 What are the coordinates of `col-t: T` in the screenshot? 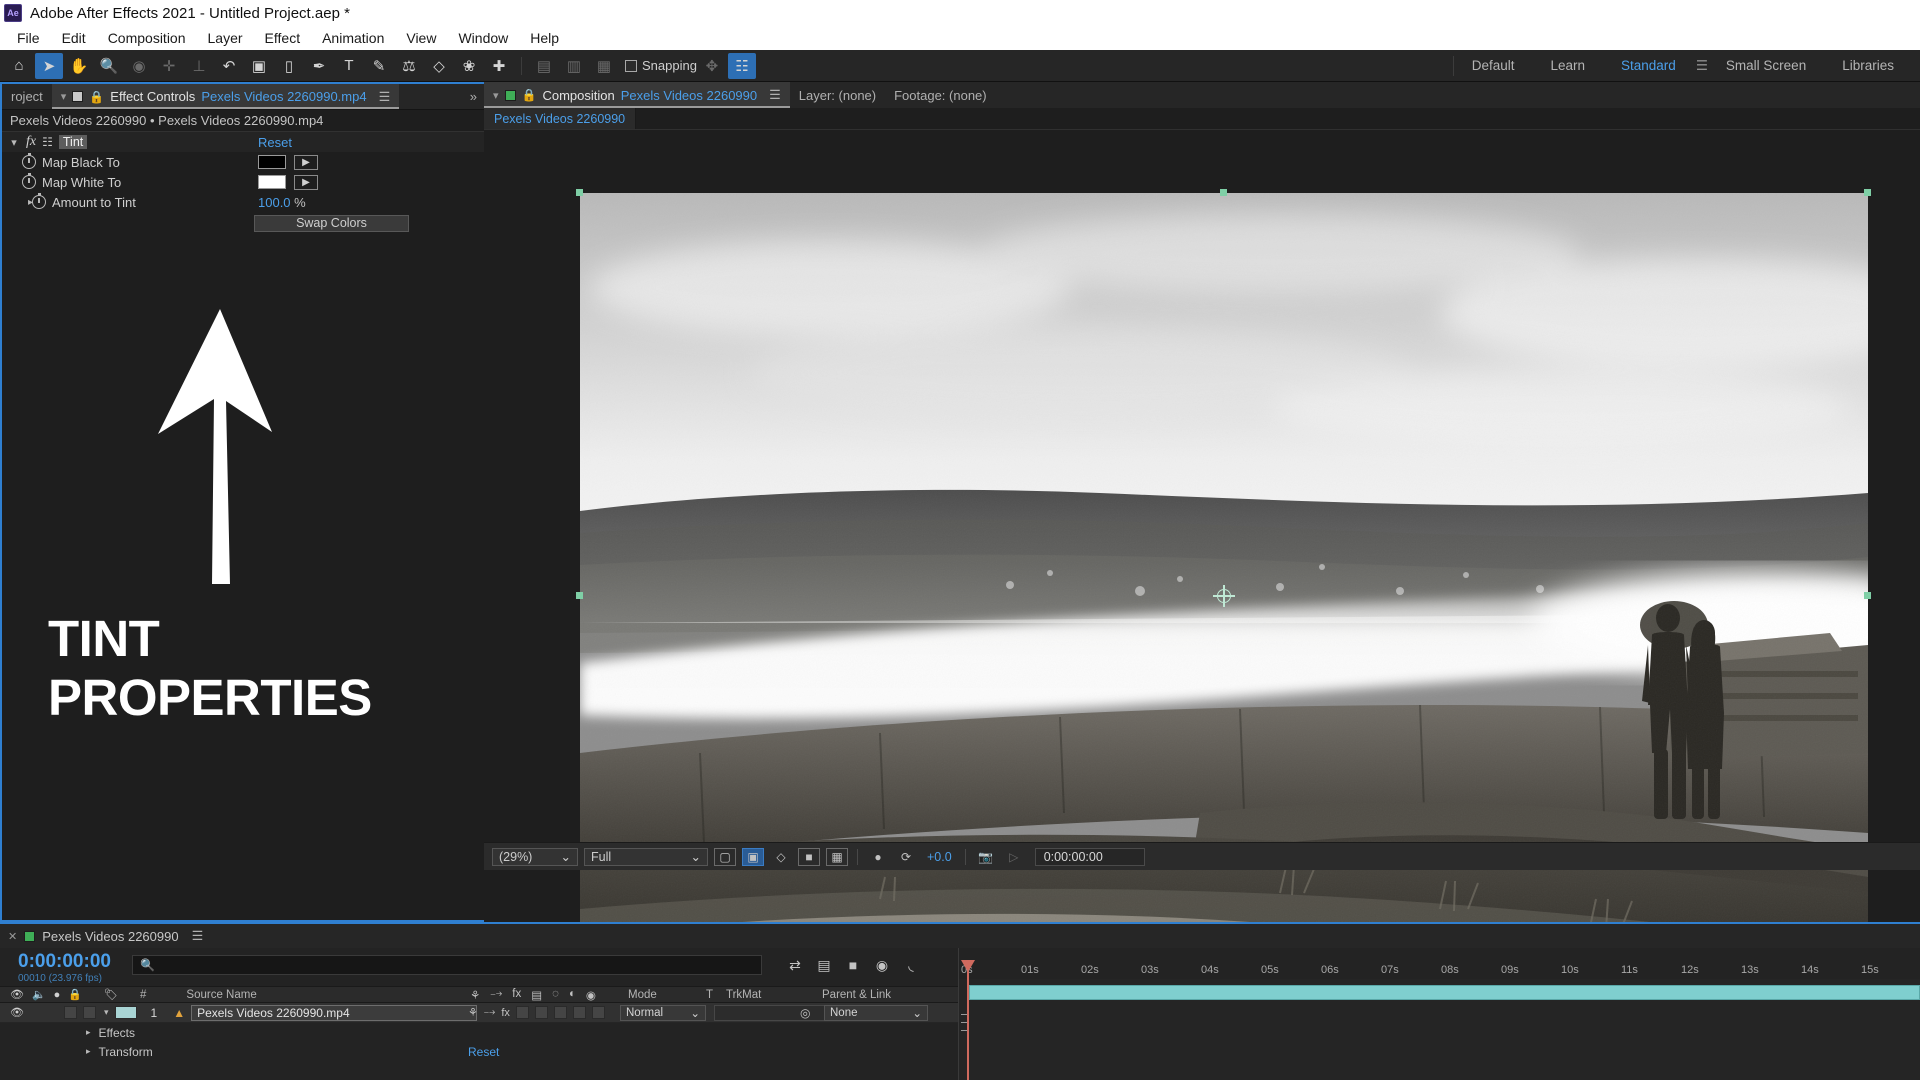 It's located at (709, 995).